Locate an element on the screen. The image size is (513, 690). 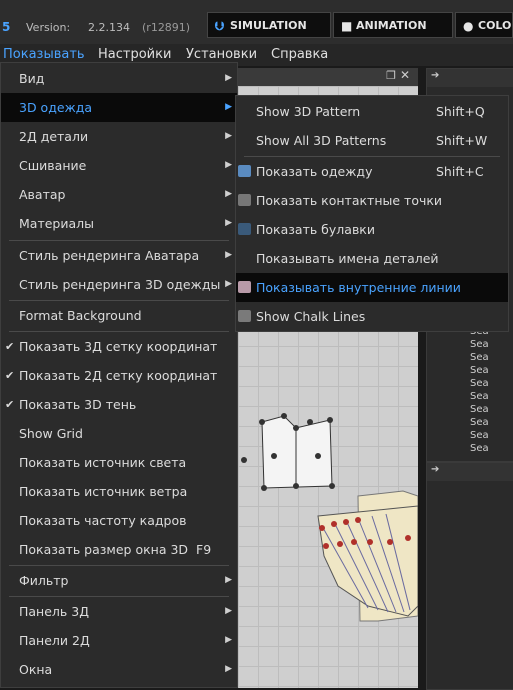
menu-item-label: 2Д детали is located at coordinates (54, 136).